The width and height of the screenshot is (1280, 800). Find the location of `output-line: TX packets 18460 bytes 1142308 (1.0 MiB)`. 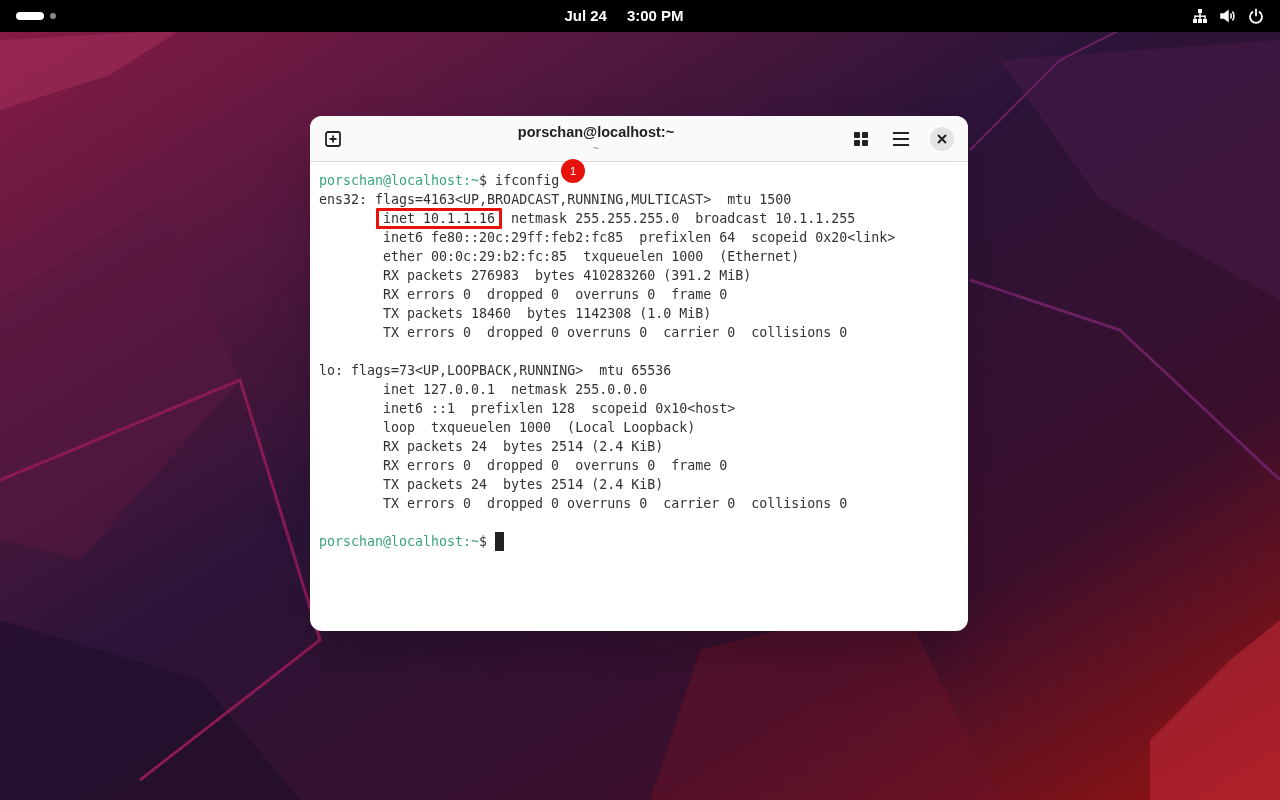

output-line: TX packets 18460 bytes 1142308 (1.0 MiB) is located at coordinates (547, 314).